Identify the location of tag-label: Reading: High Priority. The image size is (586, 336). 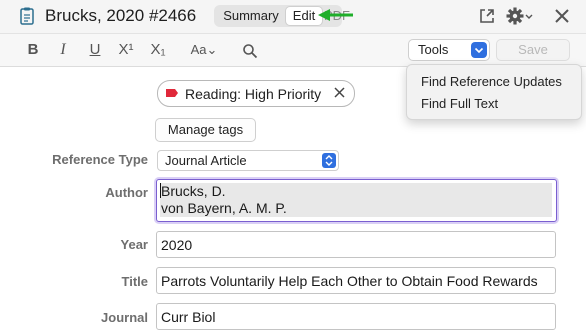
(253, 94).